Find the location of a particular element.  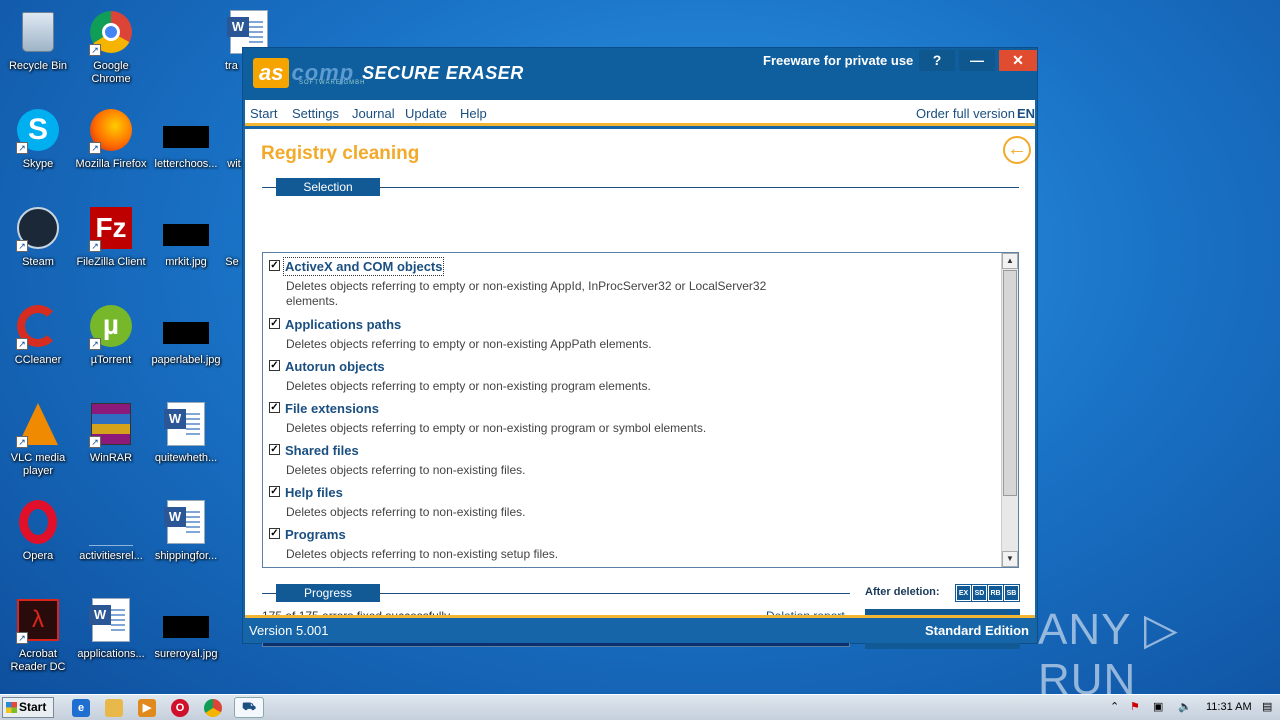

after-deletion-sd: SD is located at coordinates (979, 593).